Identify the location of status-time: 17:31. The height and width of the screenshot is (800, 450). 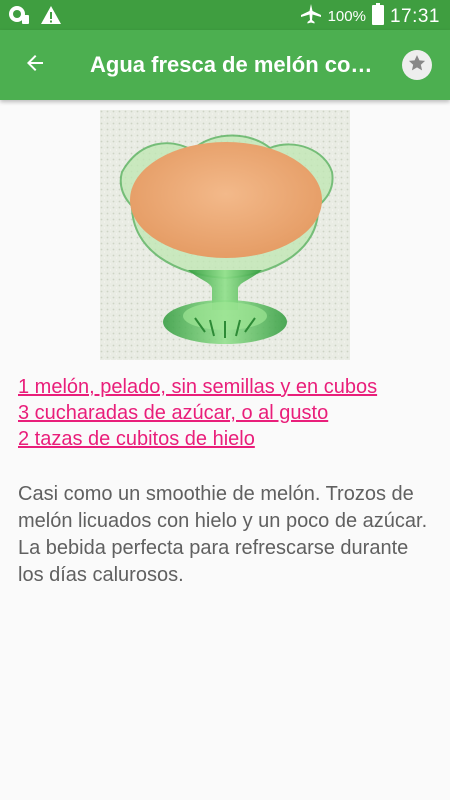
(414, 16).